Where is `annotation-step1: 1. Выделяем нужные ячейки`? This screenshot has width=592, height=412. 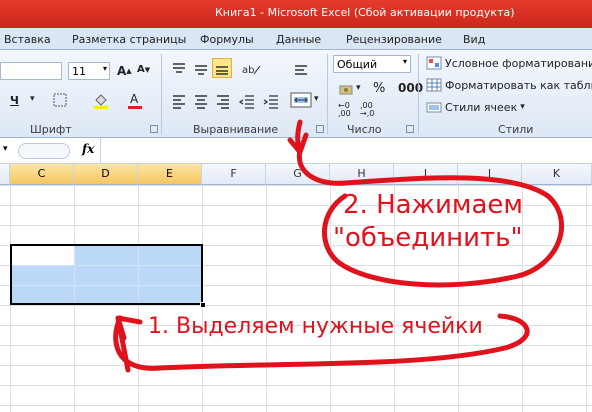
annotation-step1: 1. Выделяем нужные ячейки is located at coordinates (315, 326).